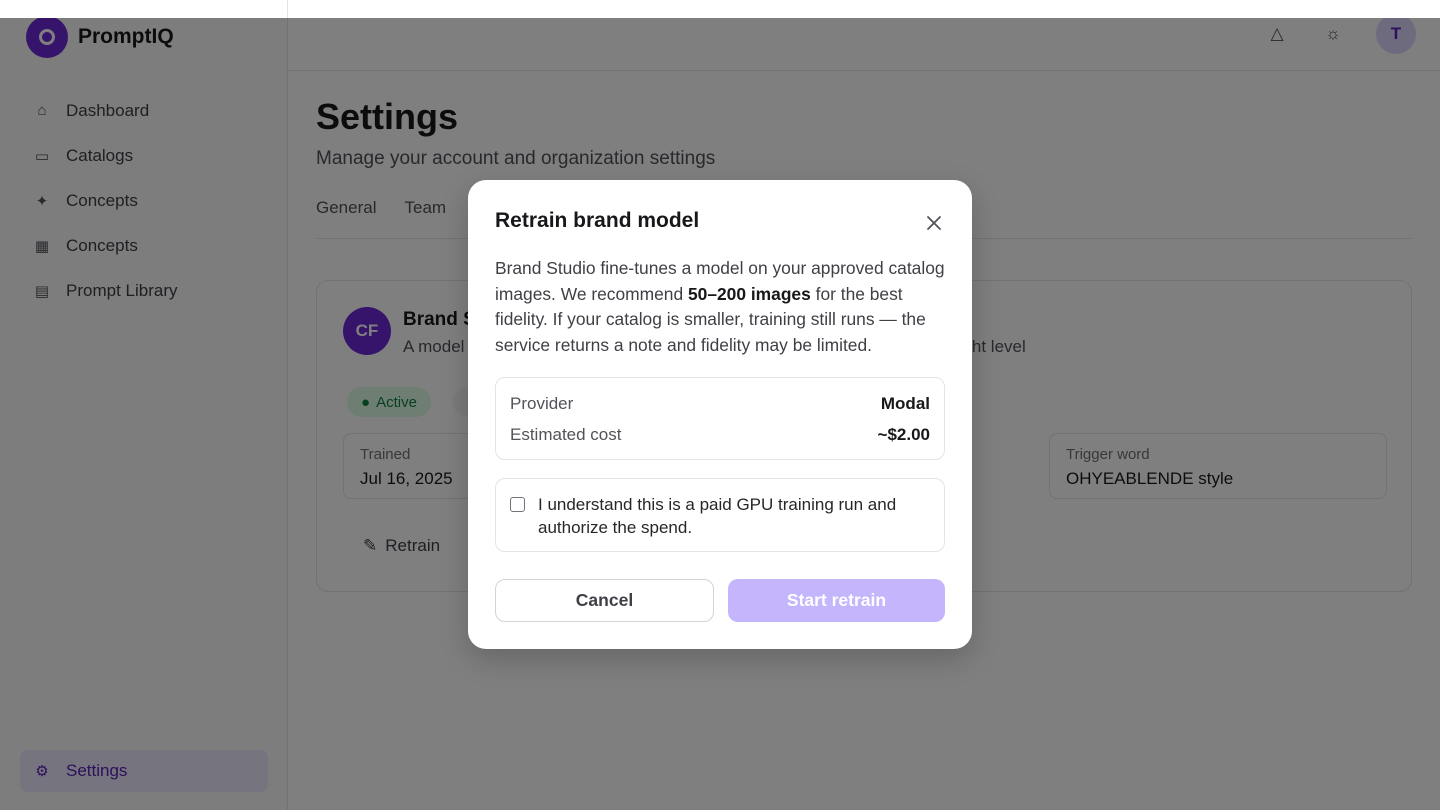 The image size is (1440, 810). What do you see at coordinates (903, 434) in the screenshot?
I see `cost-value: ~$2.00` at bounding box center [903, 434].